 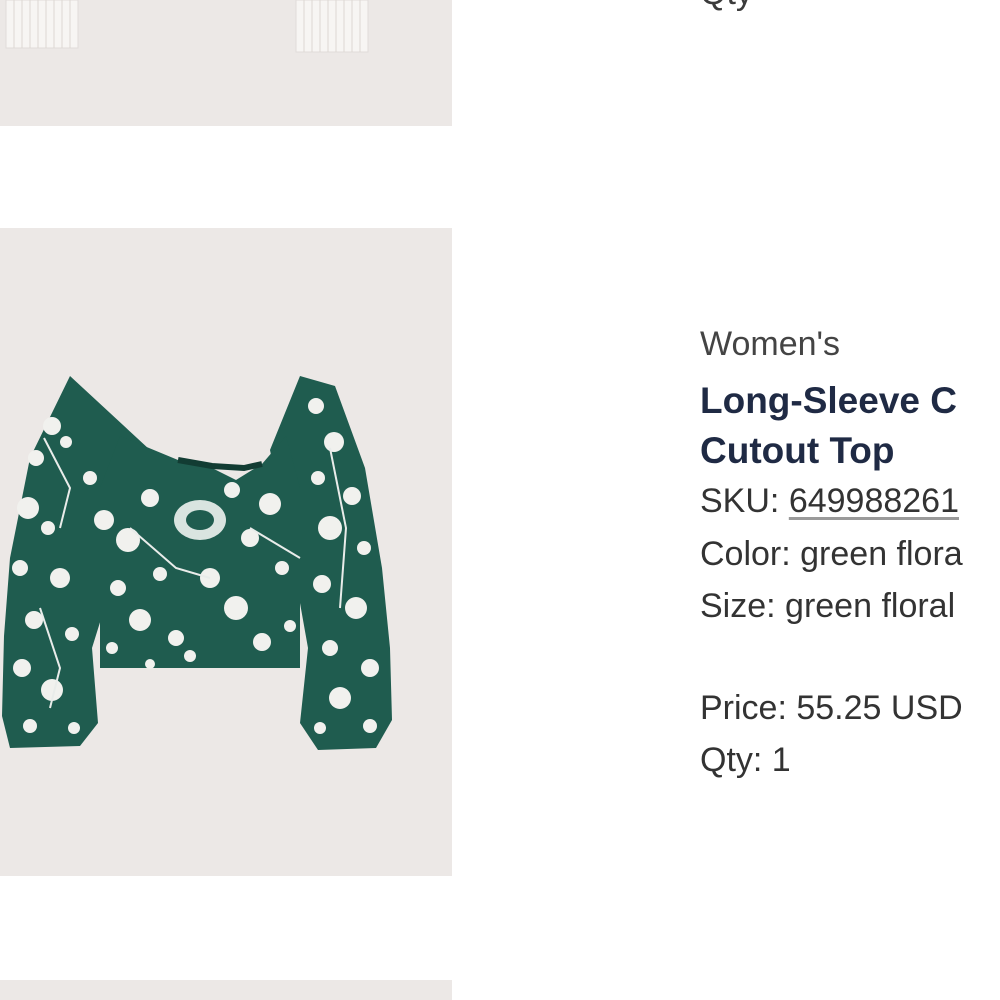 What do you see at coordinates (828, 400) in the screenshot?
I see `product-title-line-1: Long-Sleeve C` at bounding box center [828, 400].